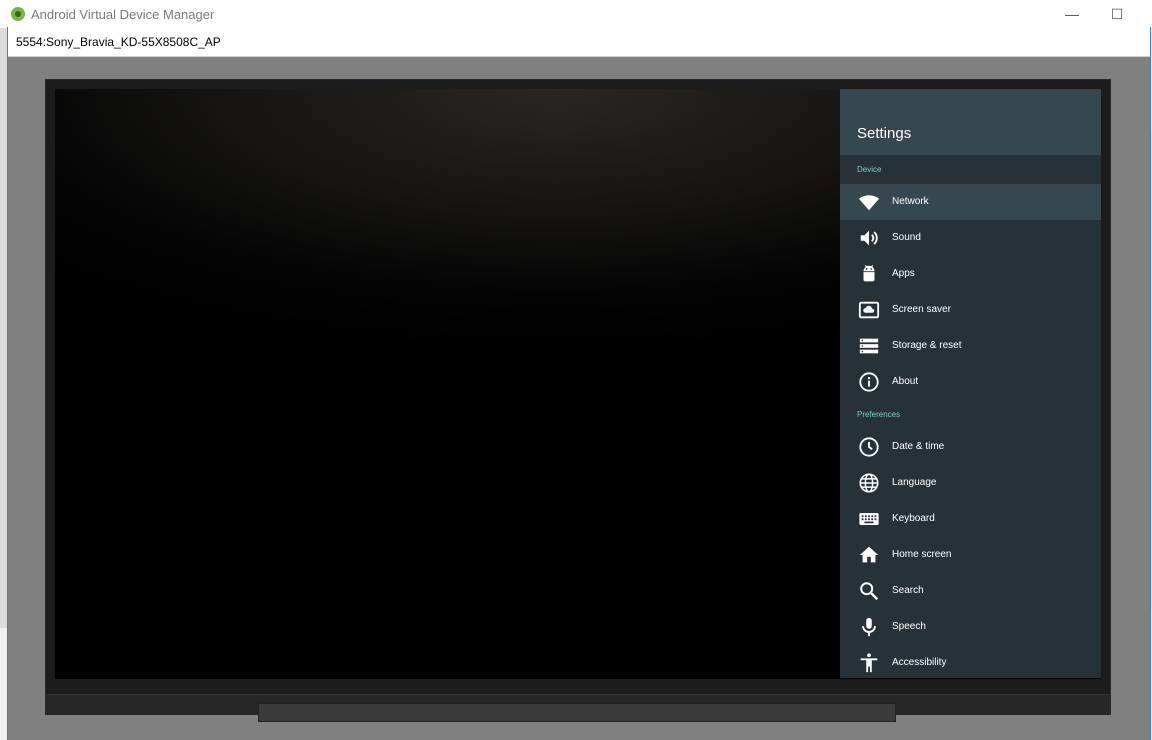 The width and height of the screenshot is (1152, 740). What do you see at coordinates (970, 519) in the screenshot?
I see `settings-item-keyboard: Keyboard` at bounding box center [970, 519].